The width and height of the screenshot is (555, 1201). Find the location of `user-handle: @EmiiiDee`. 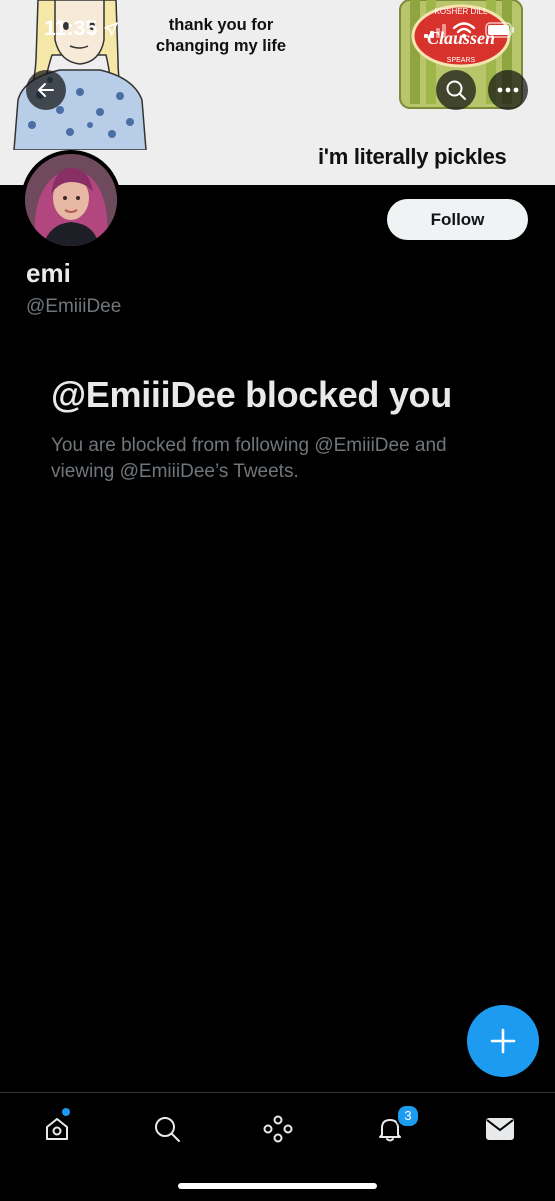

user-handle: @EmiiiDee is located at coordinates (74, 306).